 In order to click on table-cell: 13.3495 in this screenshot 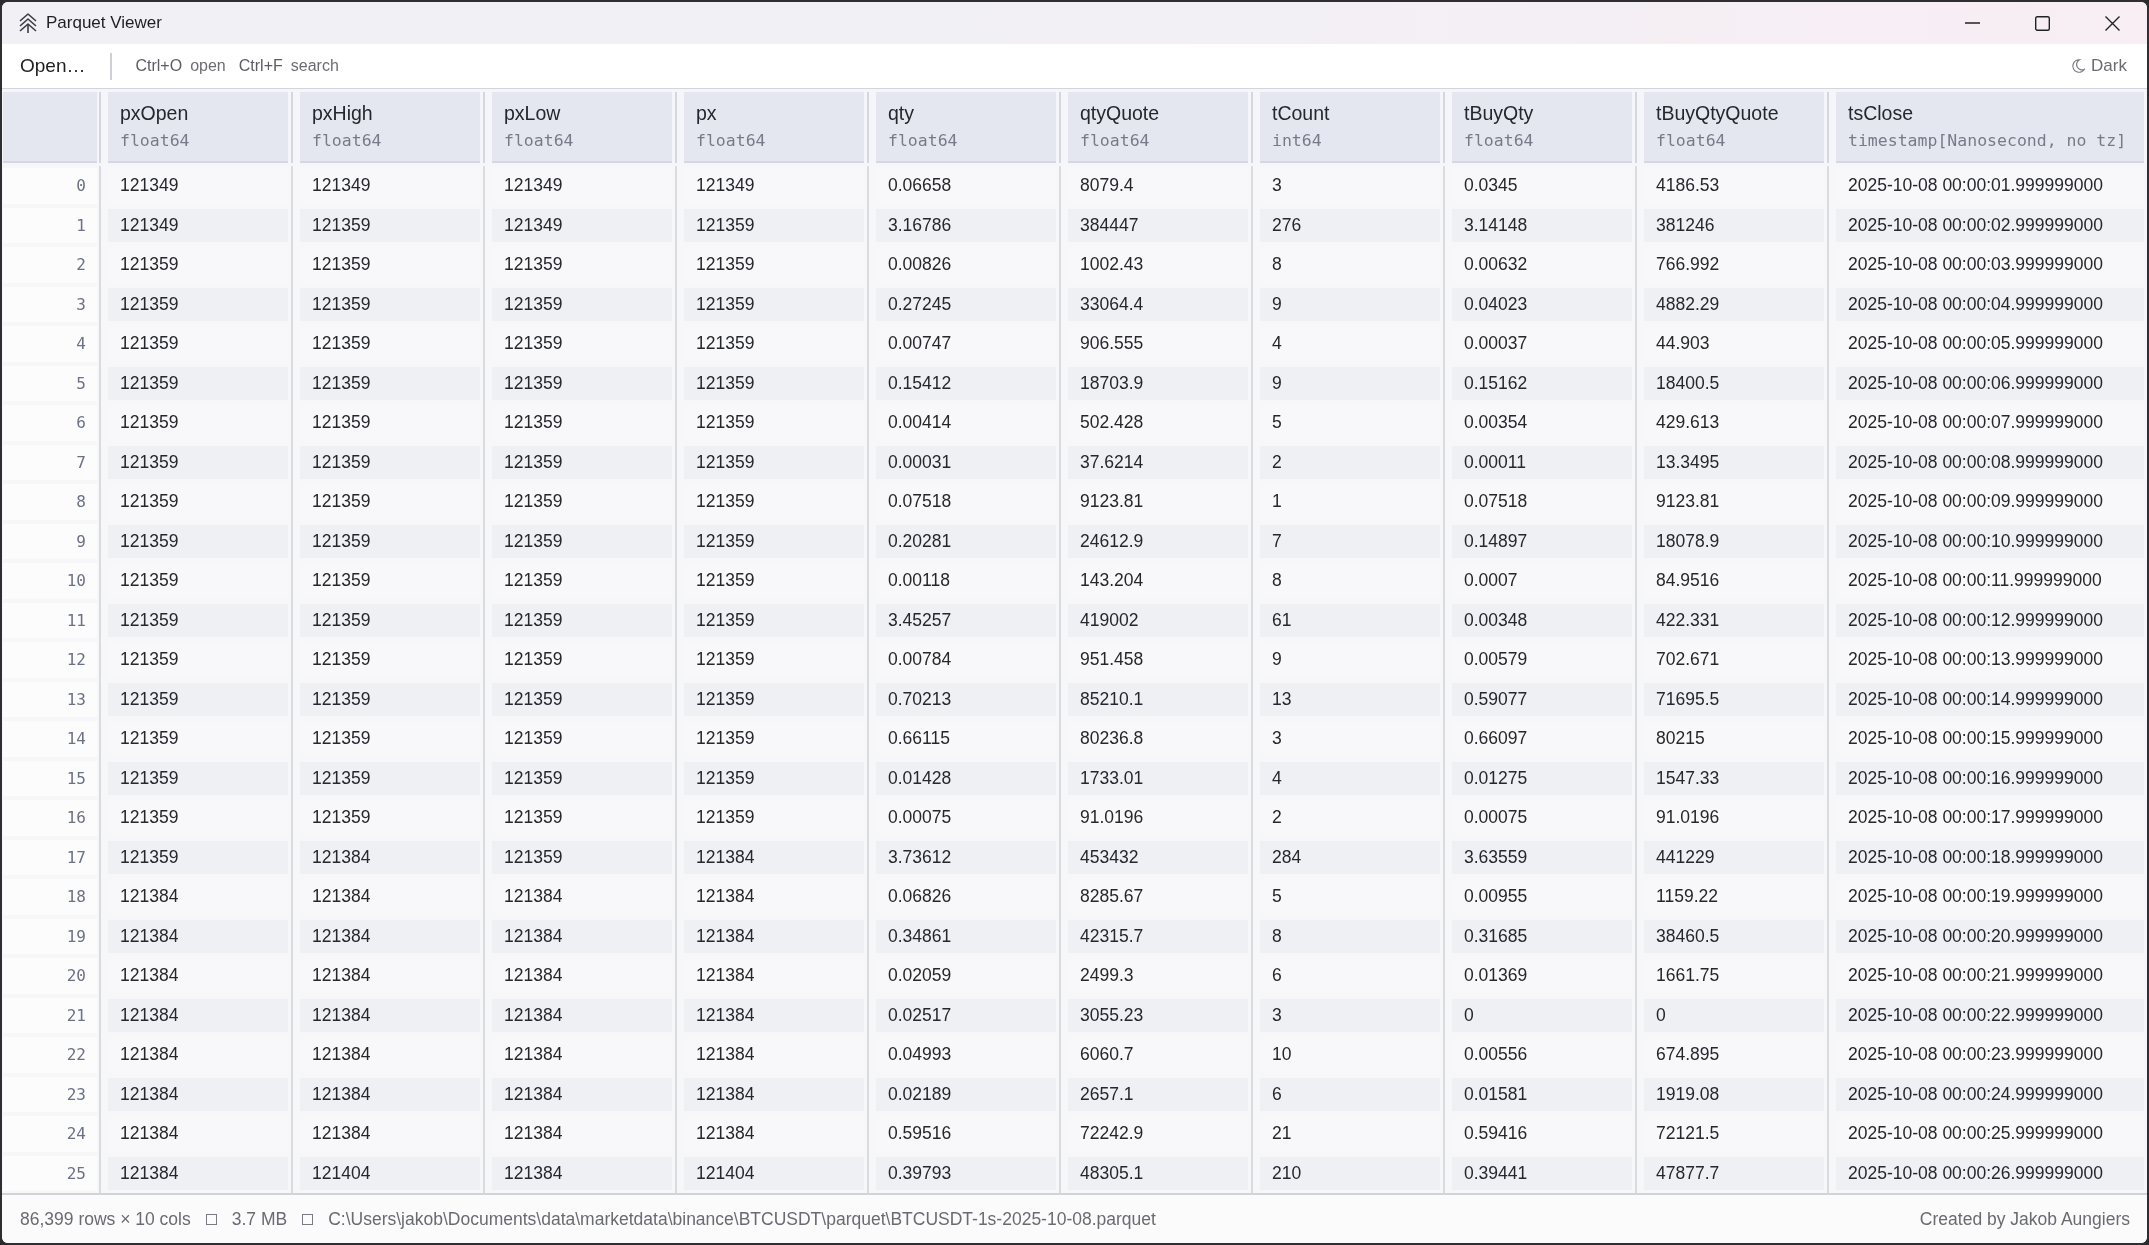, I will do `click(1734, 462)`.